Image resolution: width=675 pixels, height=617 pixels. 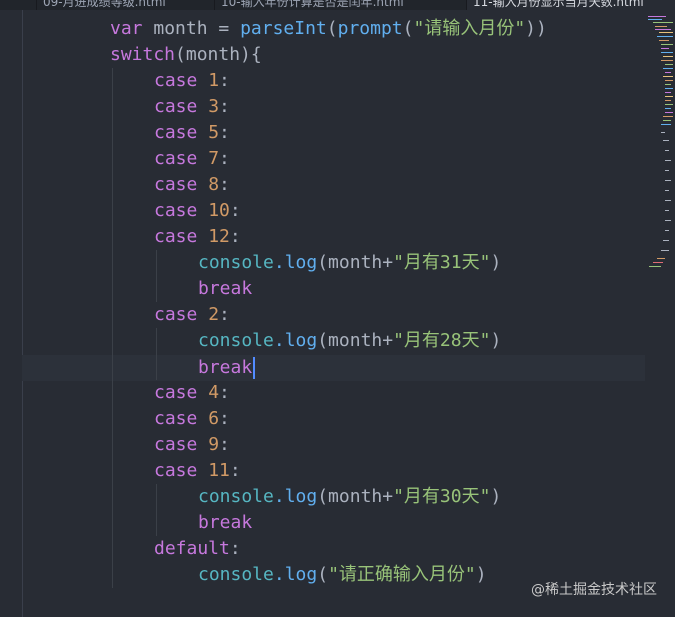 I want to click on gutter, so click(x=11, y=313).